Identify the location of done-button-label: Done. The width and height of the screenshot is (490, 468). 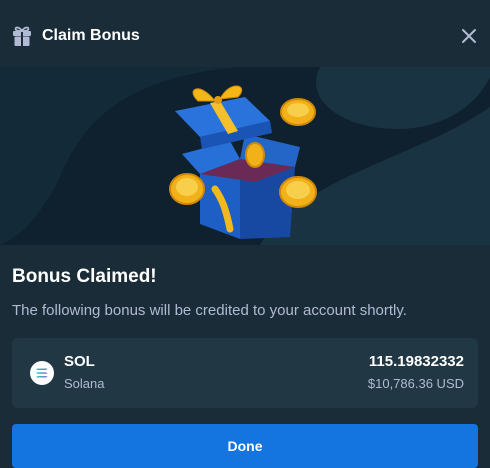
(245, 446).